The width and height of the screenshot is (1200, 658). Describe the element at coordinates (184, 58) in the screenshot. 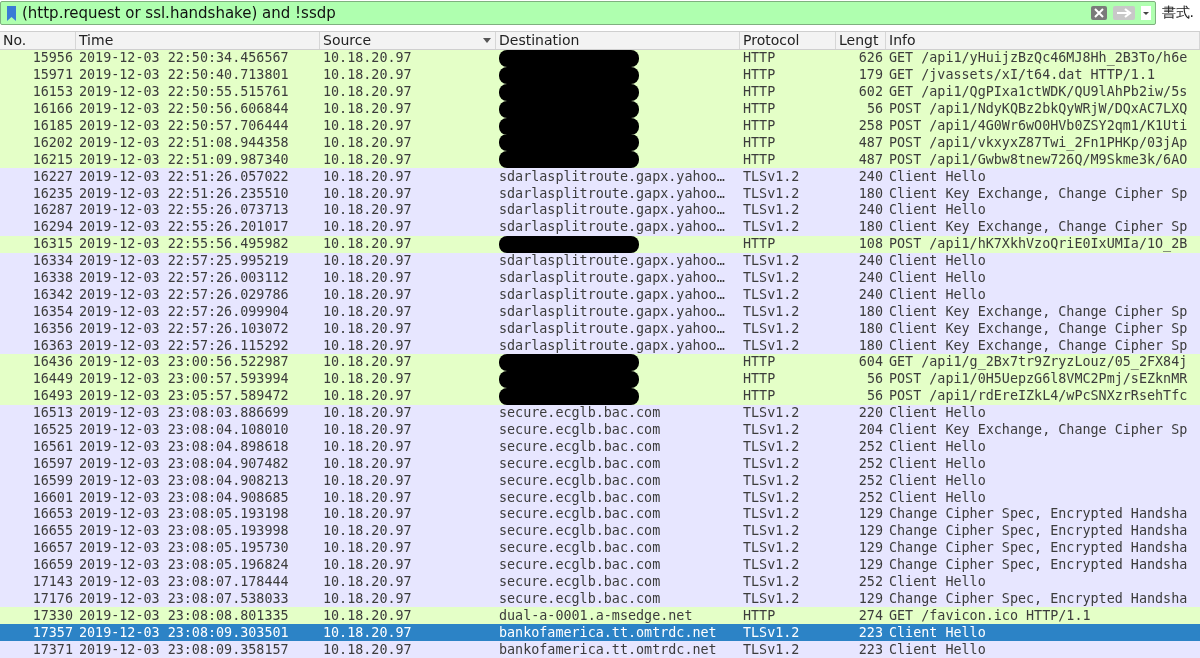

I see `table-cell-text: 2019-12-03 22:50:34.456567` at that location.